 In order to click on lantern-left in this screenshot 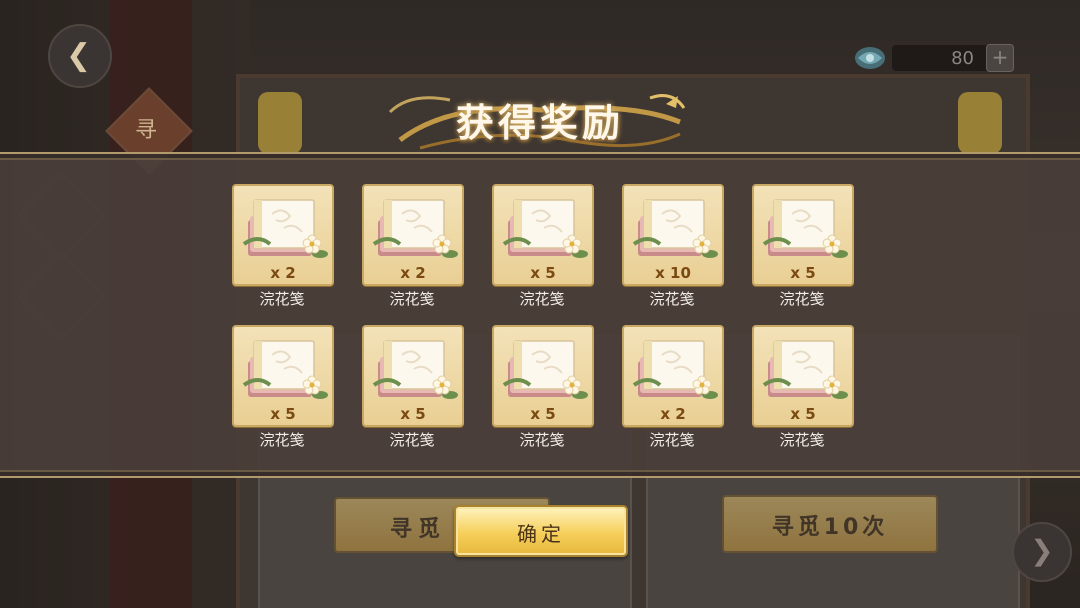, I will do `click(280, 123)`.